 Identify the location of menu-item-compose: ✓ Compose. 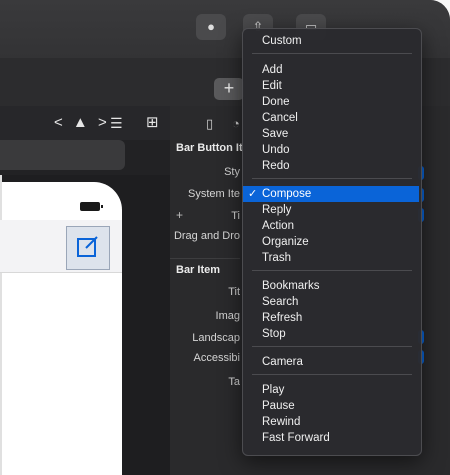
(331, 194).